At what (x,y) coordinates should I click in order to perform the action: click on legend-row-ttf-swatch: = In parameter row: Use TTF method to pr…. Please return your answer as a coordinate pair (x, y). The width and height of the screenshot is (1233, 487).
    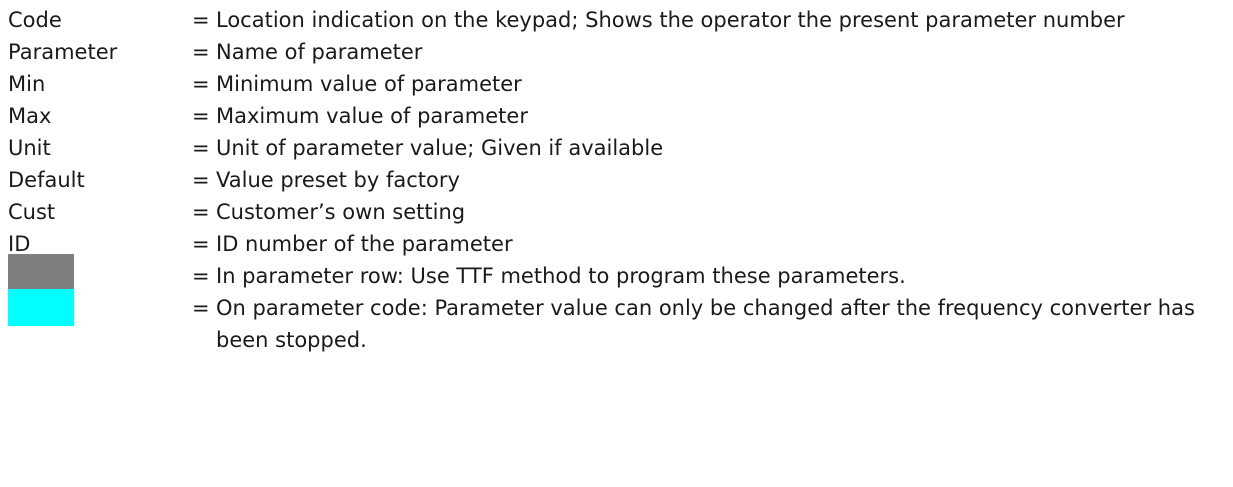
    Looking at the image, I should click on (615, 273).